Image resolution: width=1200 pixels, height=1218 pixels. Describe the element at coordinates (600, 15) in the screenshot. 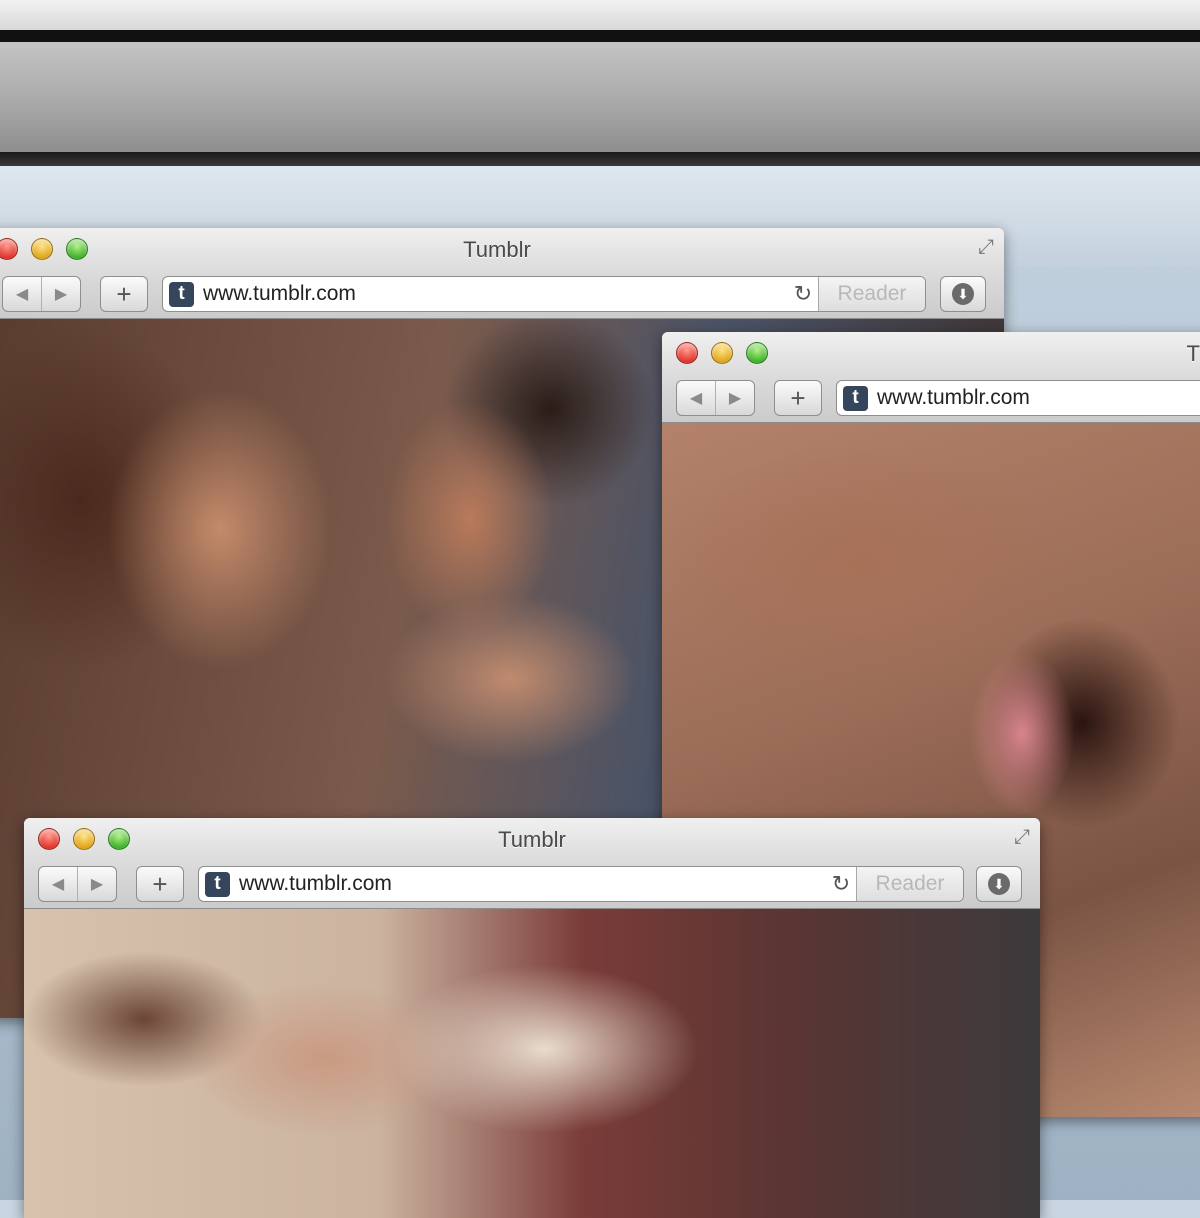

I see `monitor-bezel-top` at that location.